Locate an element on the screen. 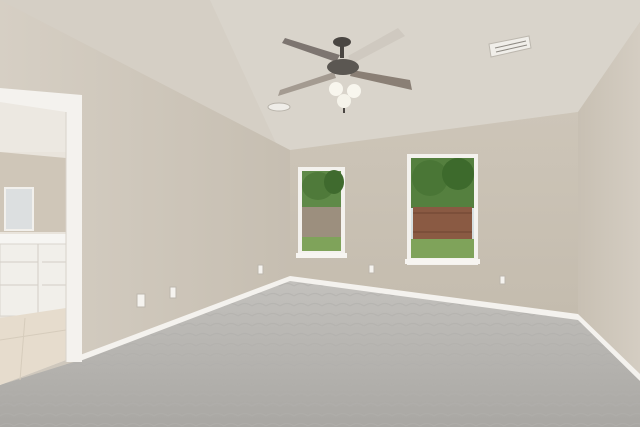 The height and width of the screenshot is (427, 640). left-window is located at coordinates (321, 212).